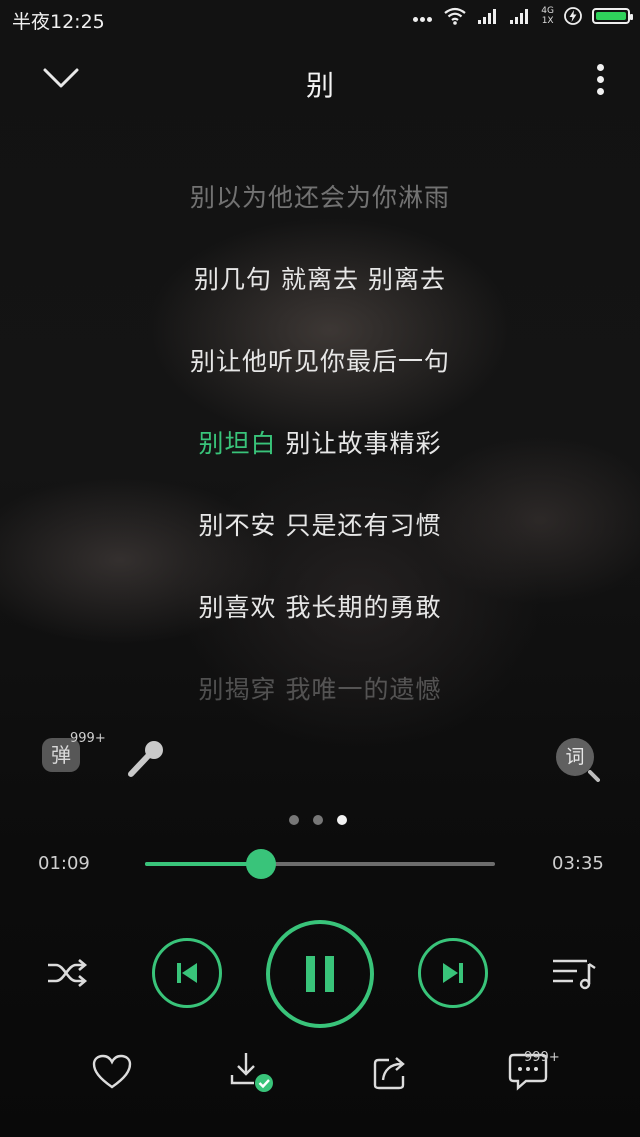 Image resolution: width=640 pixels, height=1137 pixels. I want to click on microphone-icon, so click(146, 760).